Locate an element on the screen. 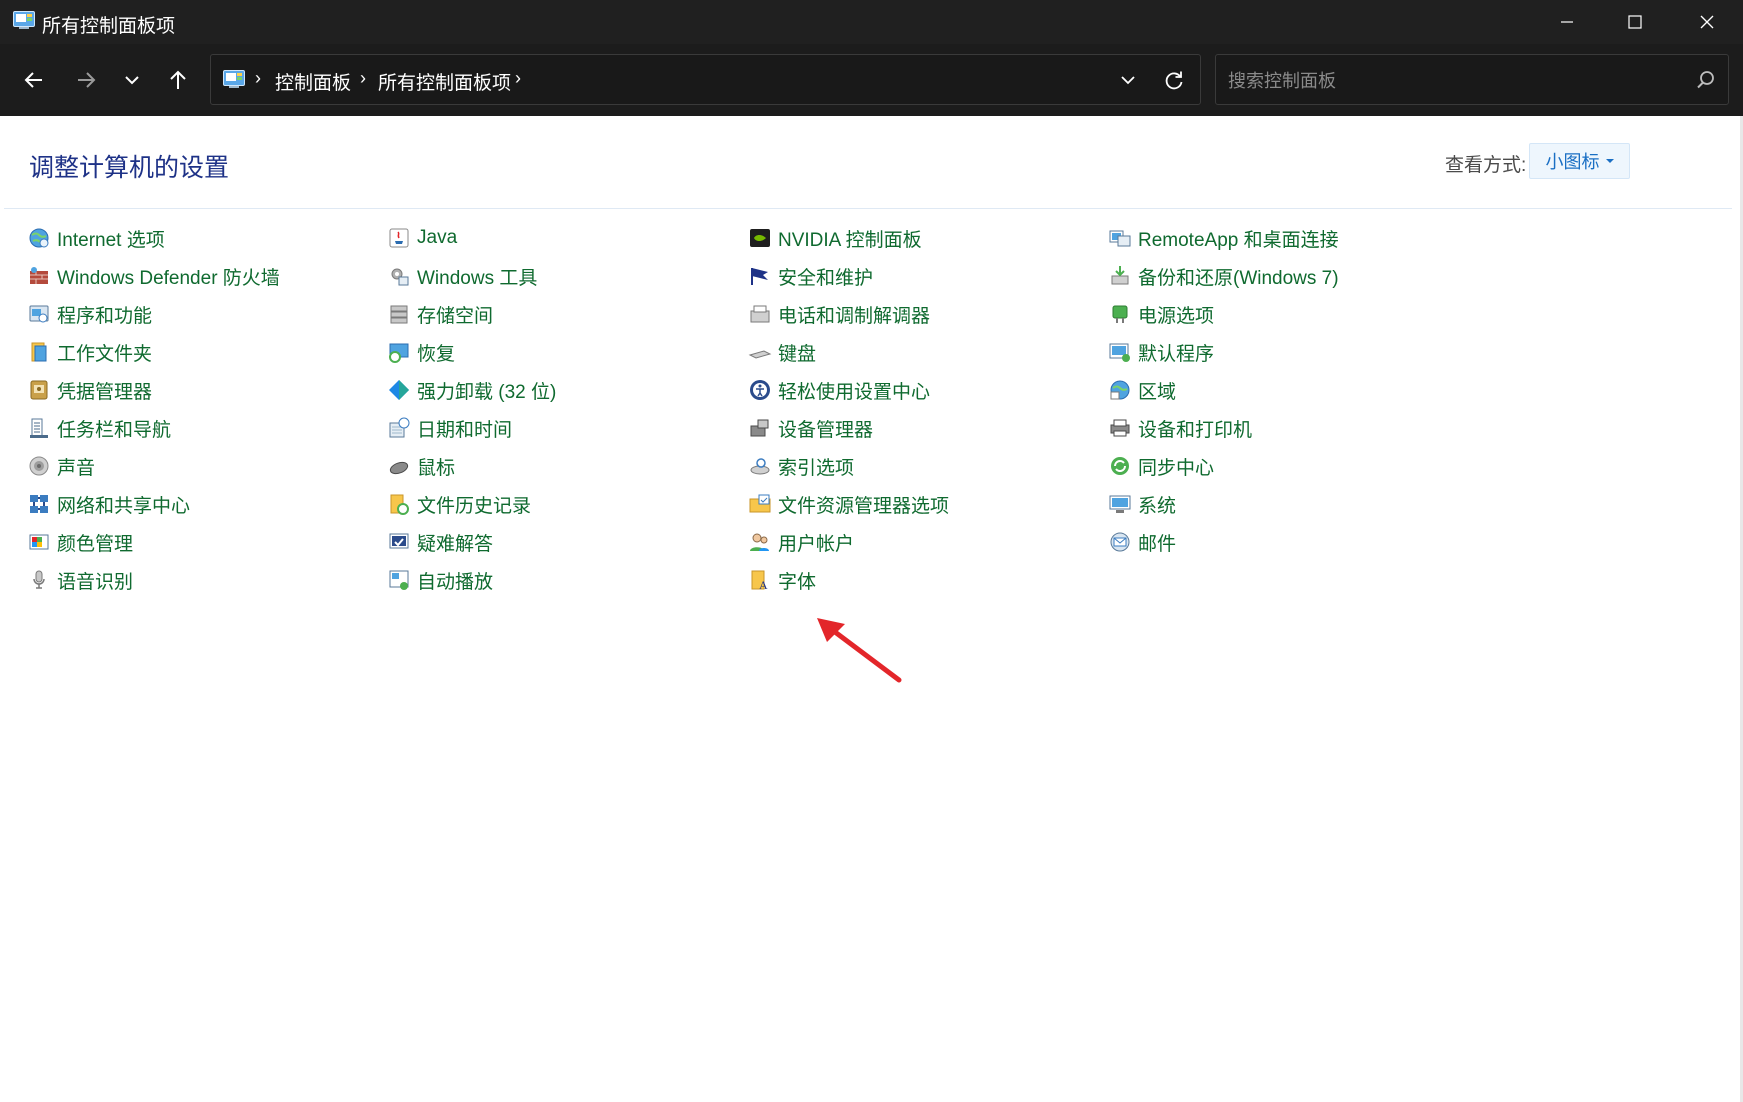  control-panel-item-label: 电源选项 is located at coordinates (1176, 314).